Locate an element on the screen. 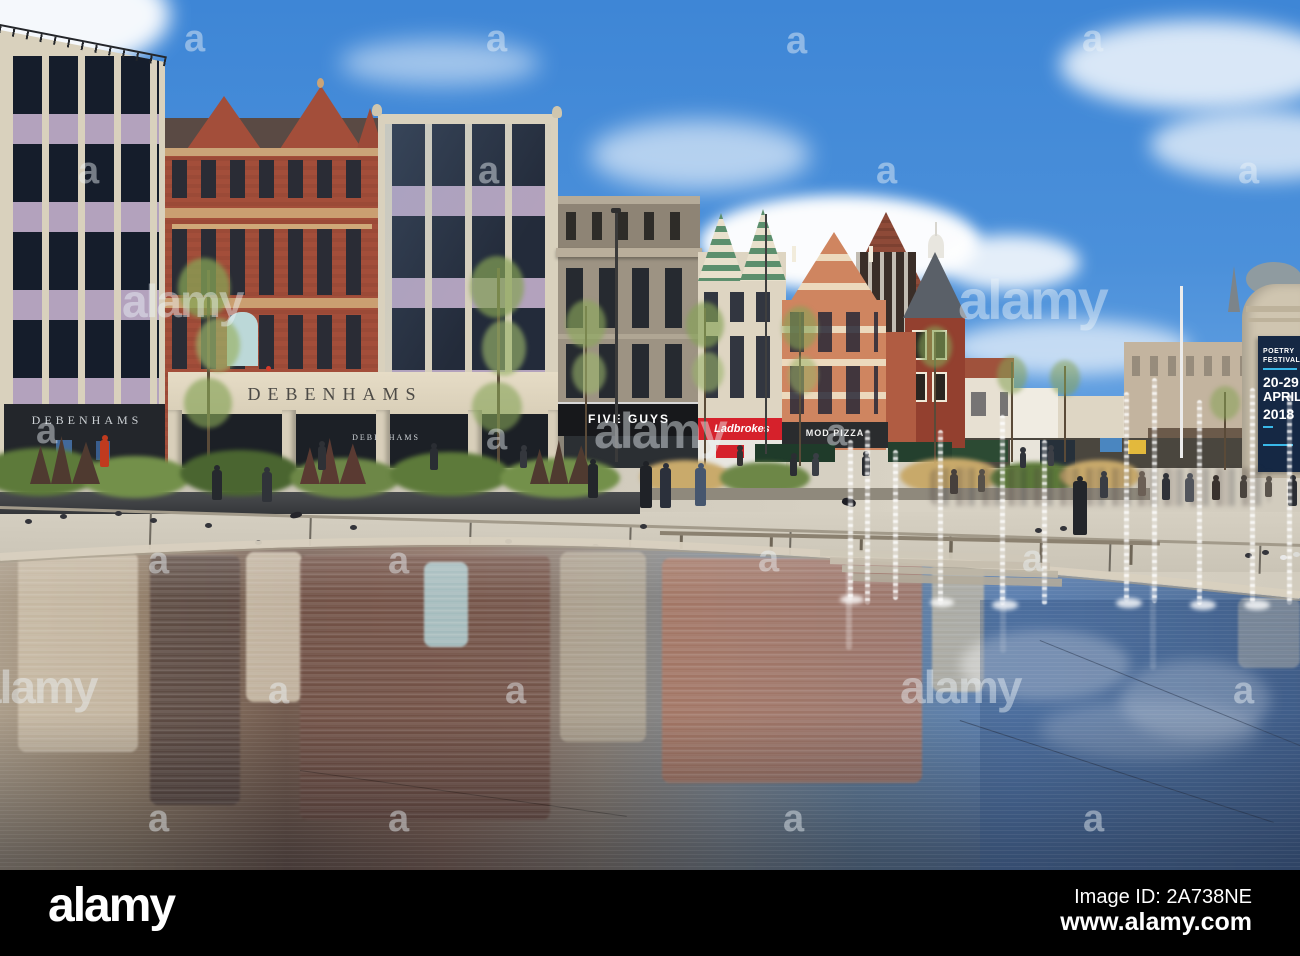 This screenshot has height=956, width=1300. alamy-logo: alamy is located at coordinates (112, 905).